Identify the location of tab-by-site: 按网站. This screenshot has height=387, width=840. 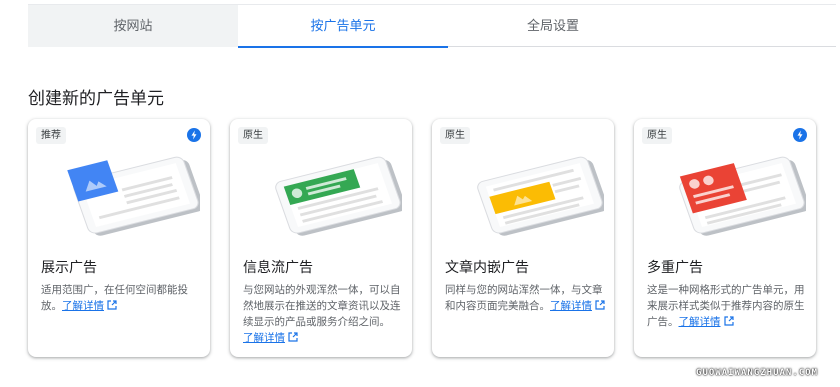
(133, 26).